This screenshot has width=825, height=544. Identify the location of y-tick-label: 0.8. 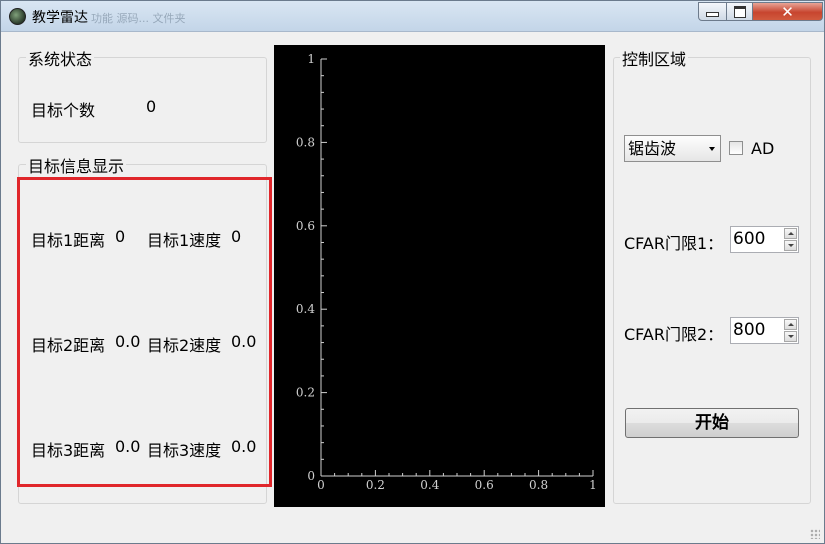
(305, 142).